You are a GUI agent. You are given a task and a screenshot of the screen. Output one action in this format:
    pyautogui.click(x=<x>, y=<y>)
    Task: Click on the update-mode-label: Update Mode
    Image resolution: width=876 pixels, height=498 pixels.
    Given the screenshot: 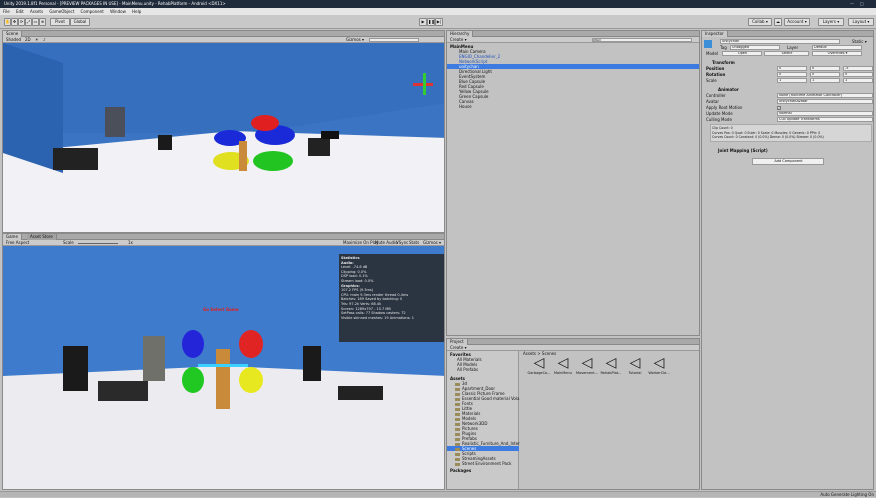 What is the action you would take?
    pyautogui.click(x=719, y=113)
    